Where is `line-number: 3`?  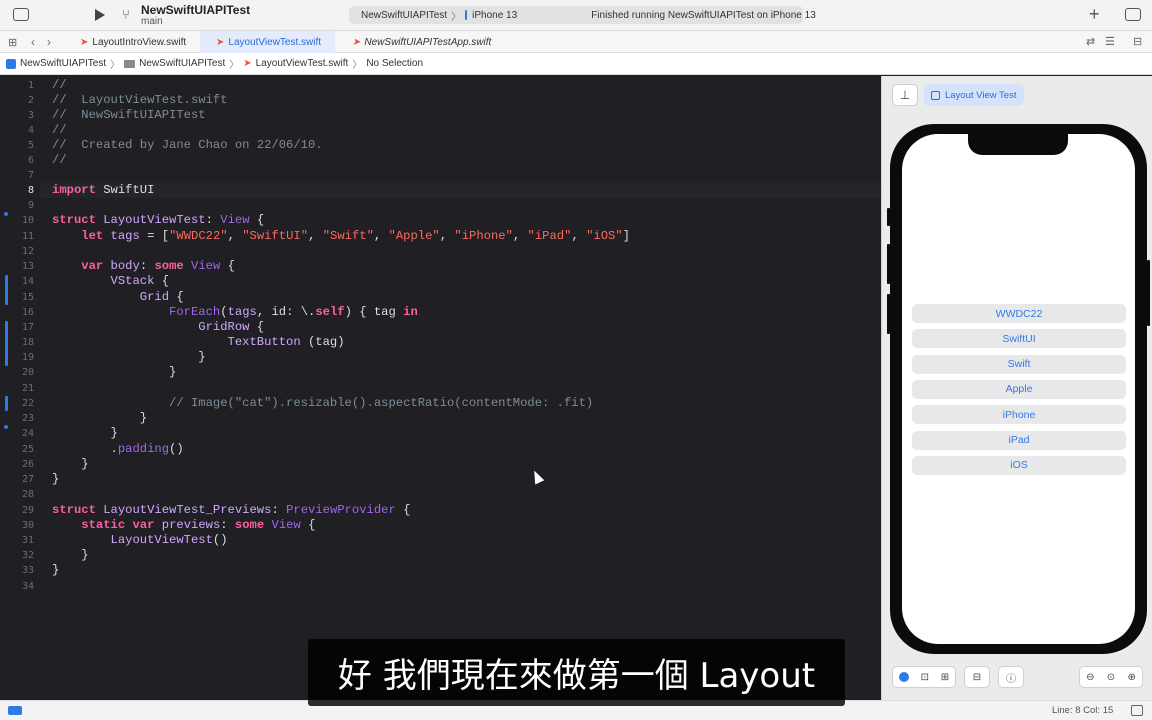 line-number: 3 is located at coordinates (30, 115).